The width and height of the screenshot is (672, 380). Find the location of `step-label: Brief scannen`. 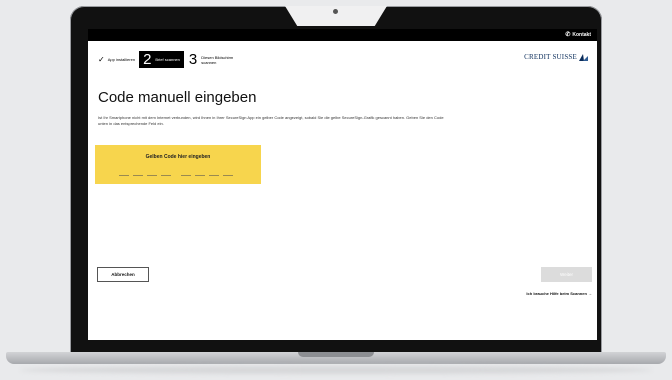

step-label: Brief scannen is located at coordinates (167, 59).